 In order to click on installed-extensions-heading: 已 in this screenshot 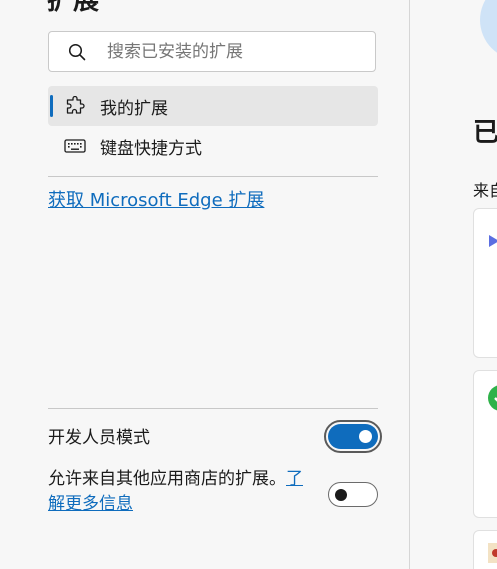, I will do `click(485, 133)`.